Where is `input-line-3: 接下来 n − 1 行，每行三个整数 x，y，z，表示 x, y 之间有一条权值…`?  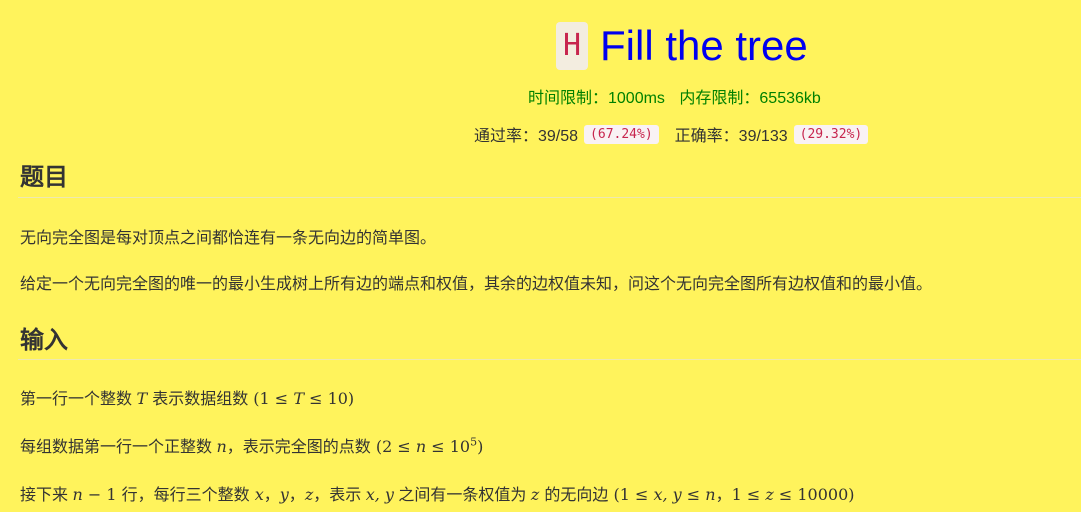
input-line-3: 接下来 n − 1 行，每行三个整数 x，y，z，表示 x, y 之间有一条权值… is located at coordinates (437, 494).